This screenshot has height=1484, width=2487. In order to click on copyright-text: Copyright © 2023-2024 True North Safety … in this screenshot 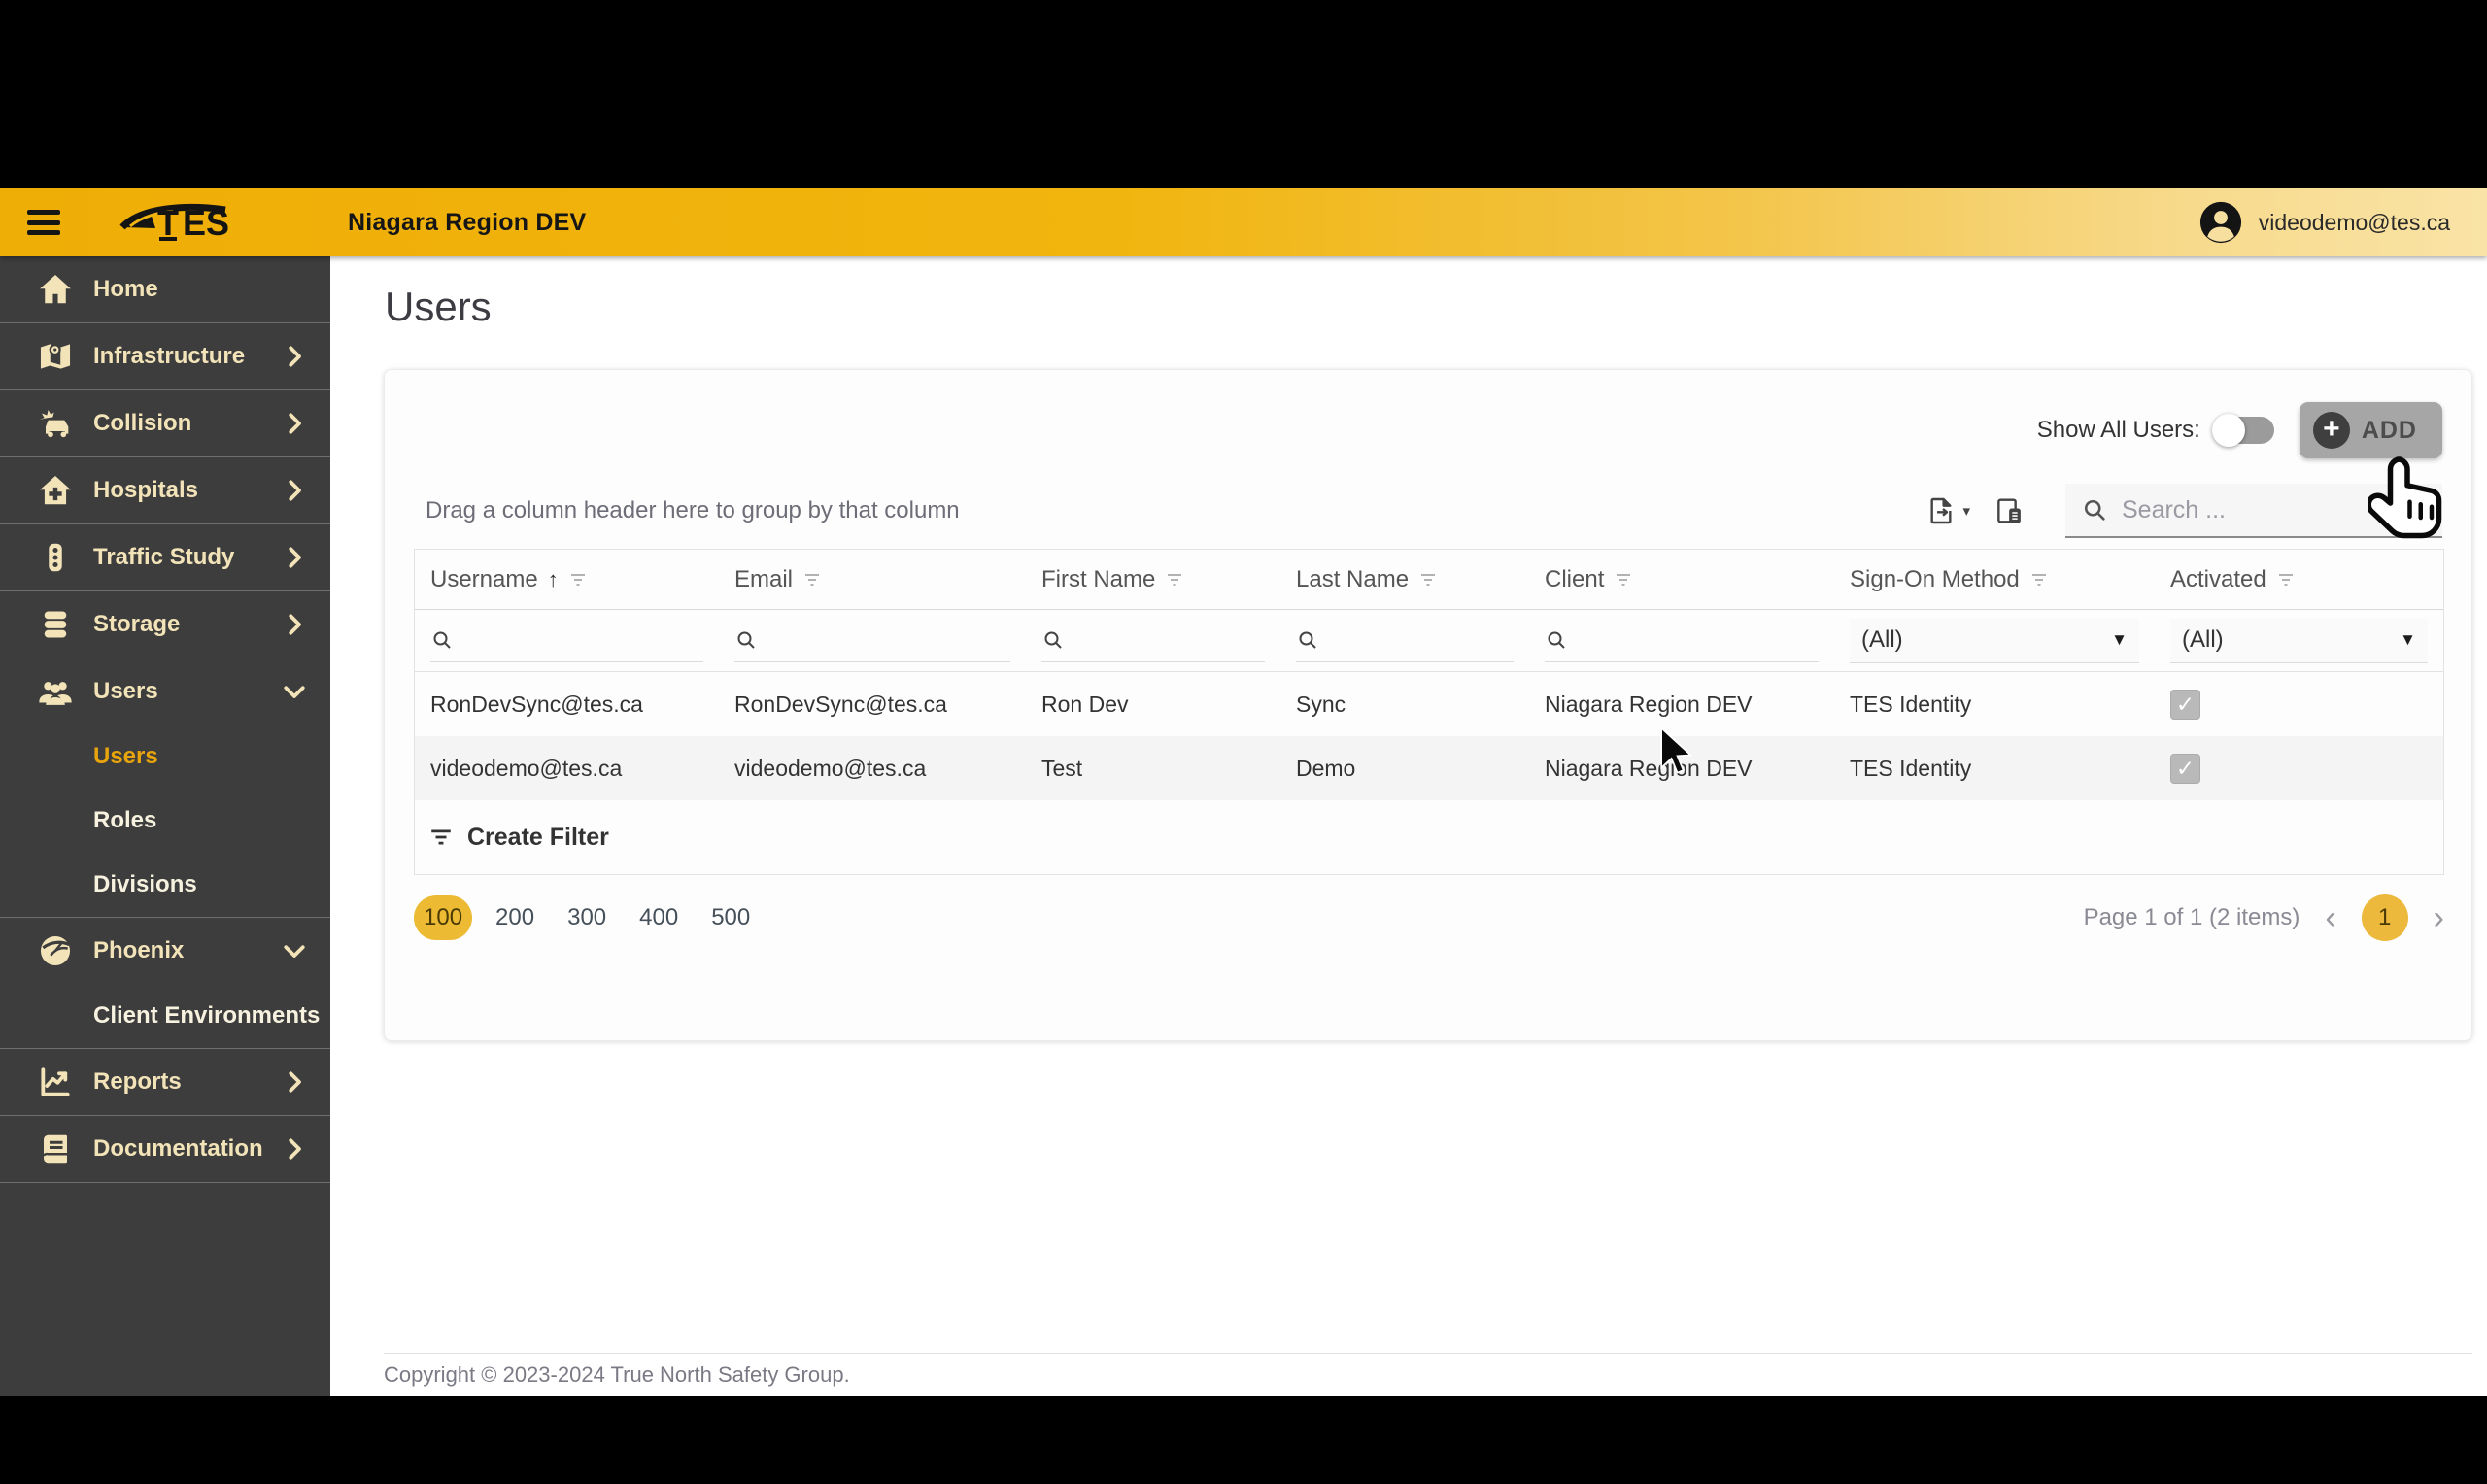, I will do `click(617, 1375)`.